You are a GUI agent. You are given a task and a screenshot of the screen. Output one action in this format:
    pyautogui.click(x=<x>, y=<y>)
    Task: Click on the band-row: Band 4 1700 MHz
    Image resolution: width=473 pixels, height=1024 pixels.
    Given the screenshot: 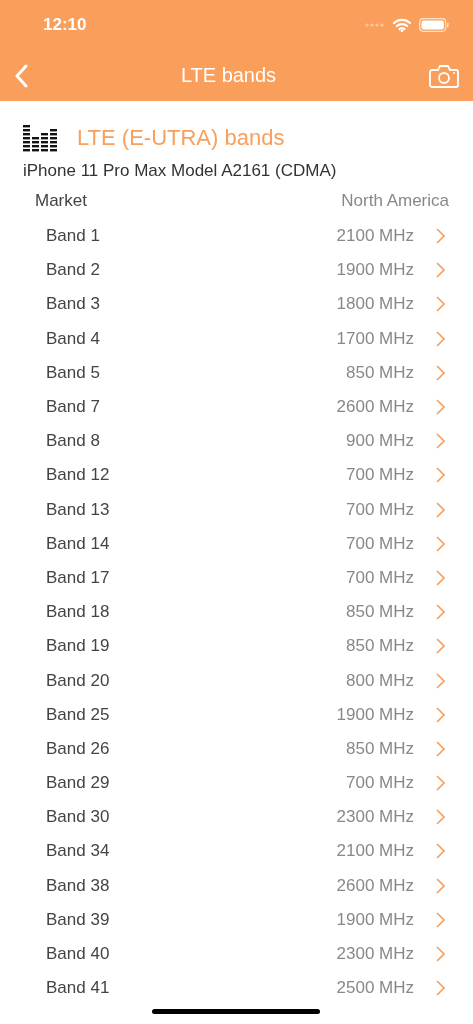 What is the action you would take?
    pyautogui.click(x=236, y=338)
    